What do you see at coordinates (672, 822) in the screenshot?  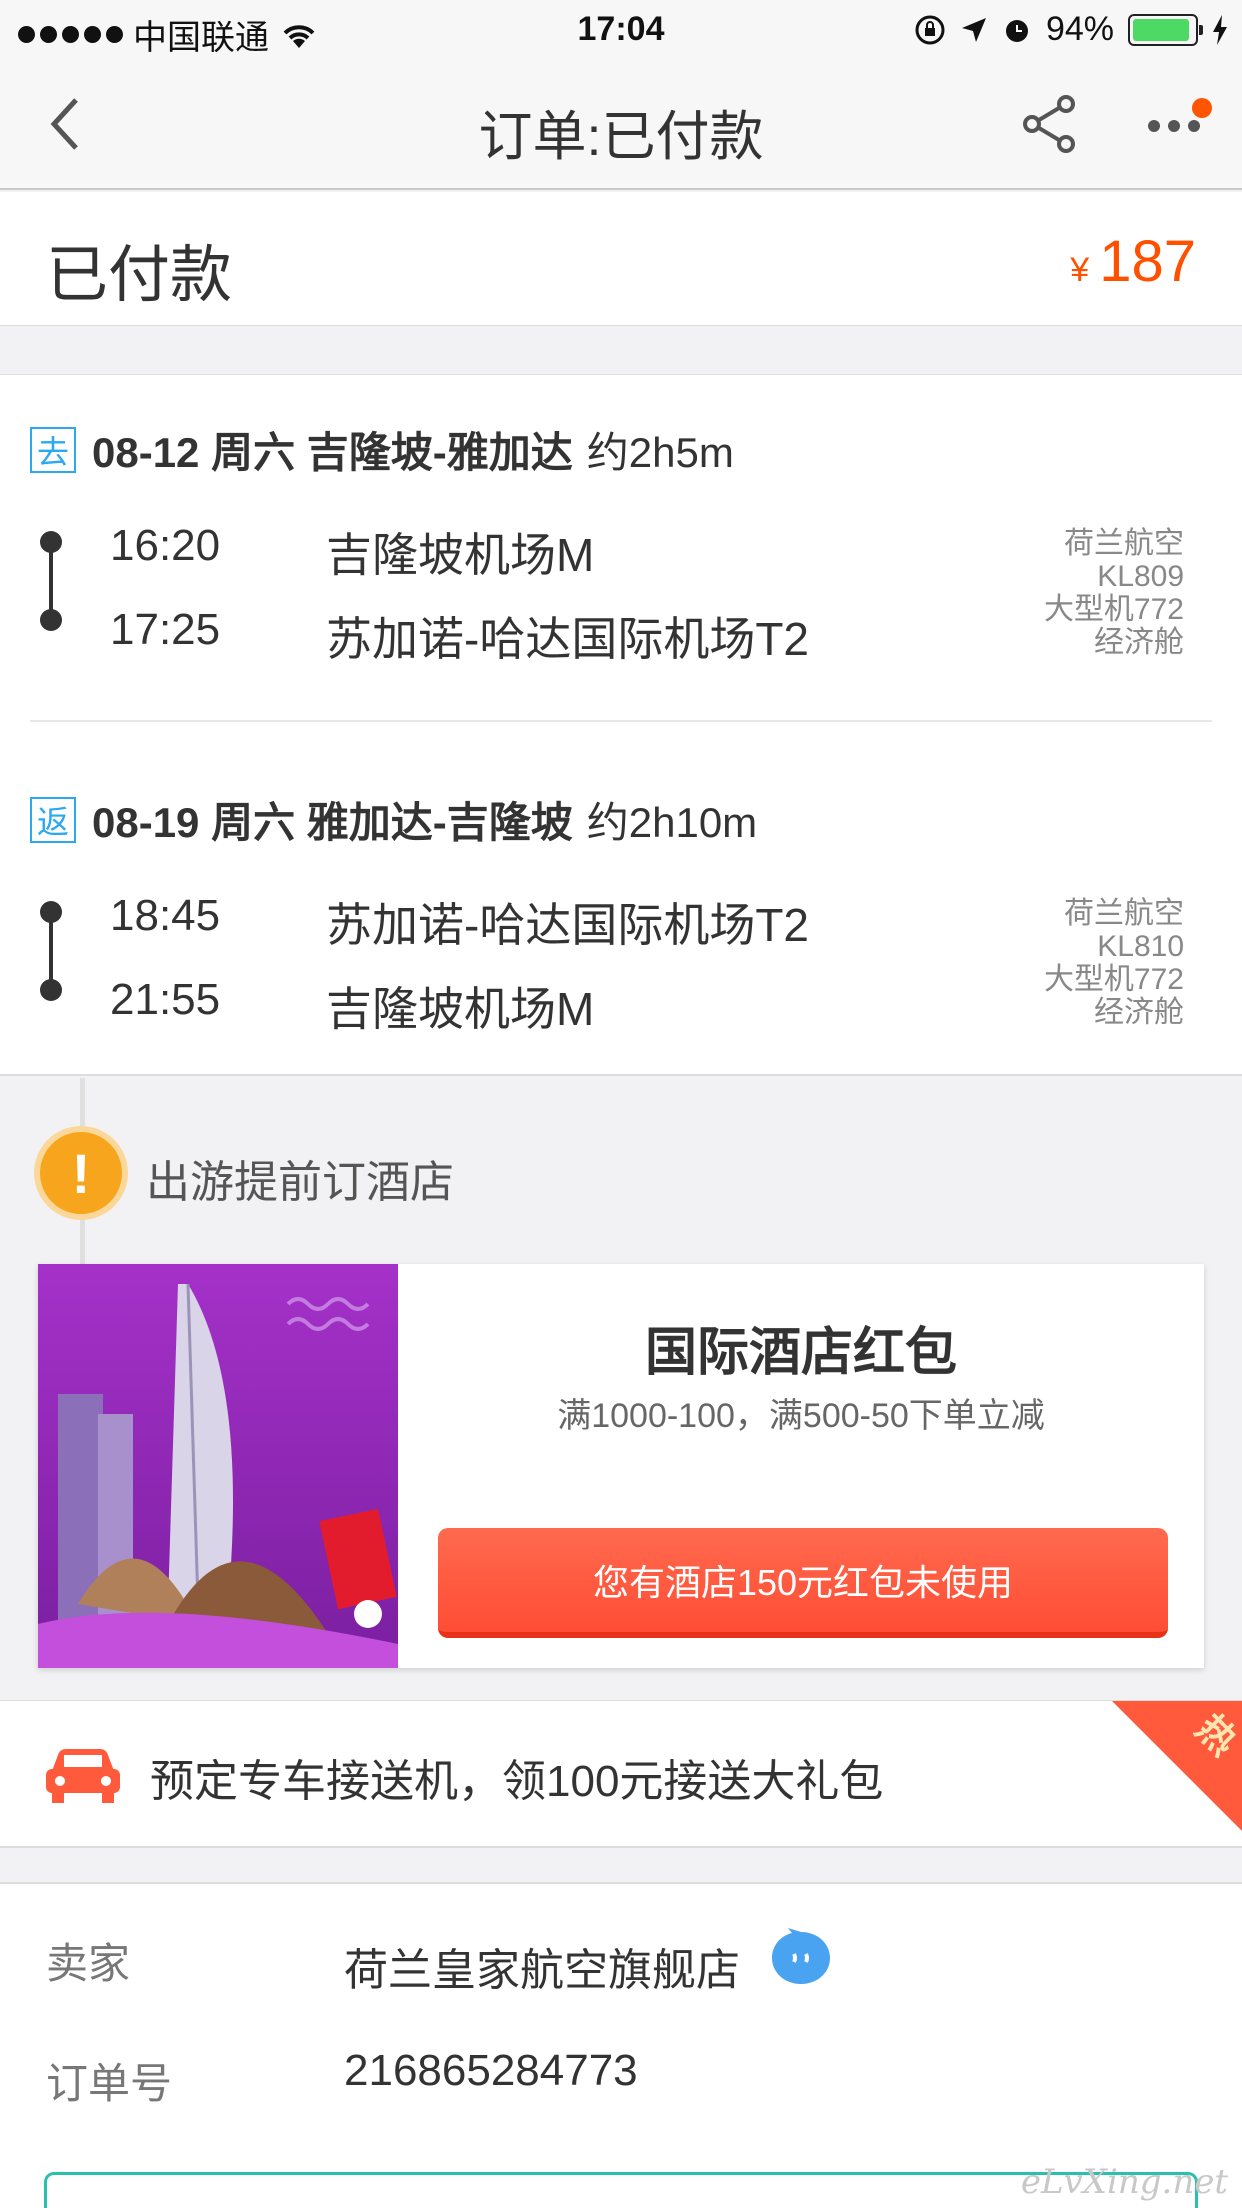 I see `return-duration: 约2h10m` at bounding box center [672, 822].